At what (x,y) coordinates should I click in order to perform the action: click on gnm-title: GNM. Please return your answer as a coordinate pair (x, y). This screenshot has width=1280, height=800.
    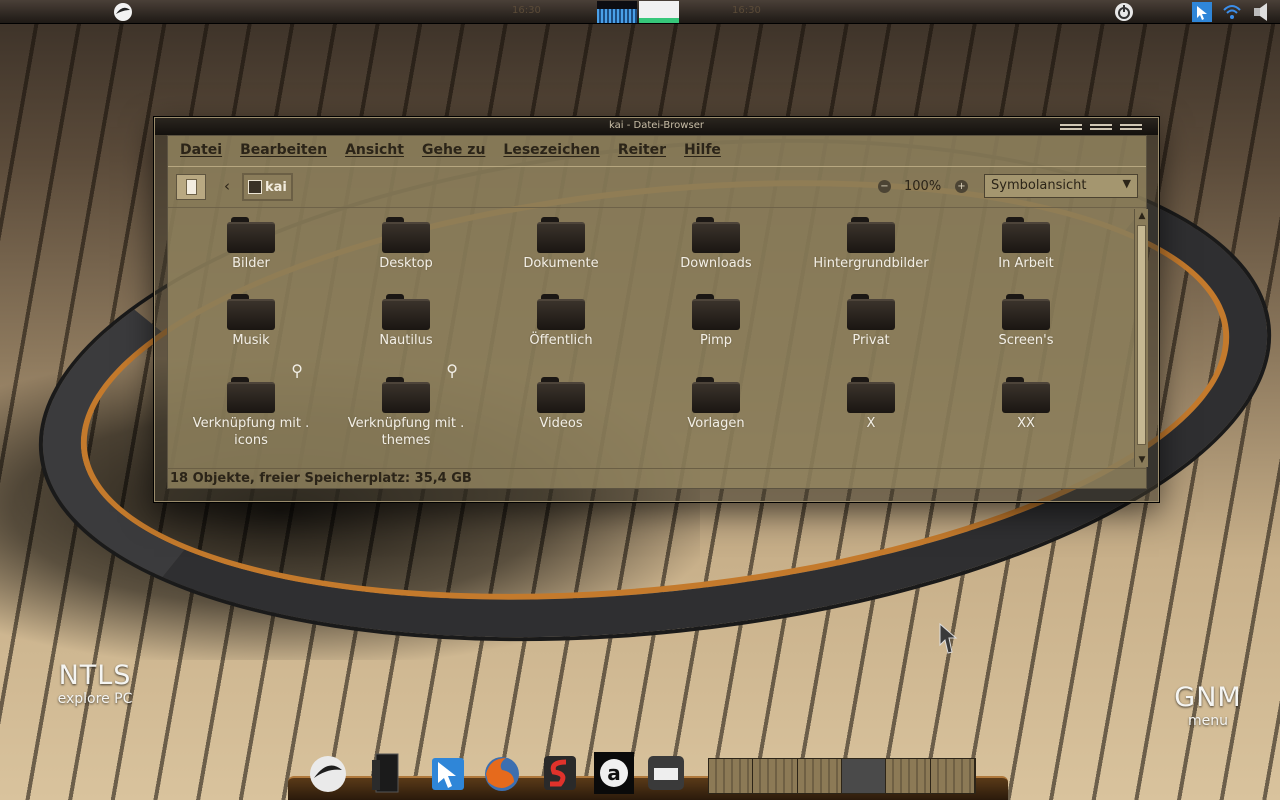
    Looking at the image, I should click on (1208, 697).